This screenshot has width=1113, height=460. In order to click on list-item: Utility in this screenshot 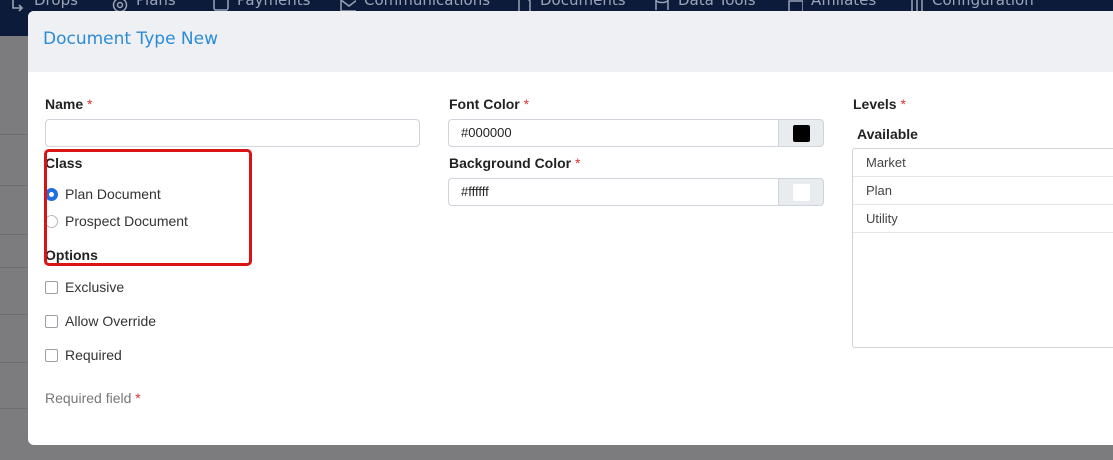, I will do `click(983, 219)`.